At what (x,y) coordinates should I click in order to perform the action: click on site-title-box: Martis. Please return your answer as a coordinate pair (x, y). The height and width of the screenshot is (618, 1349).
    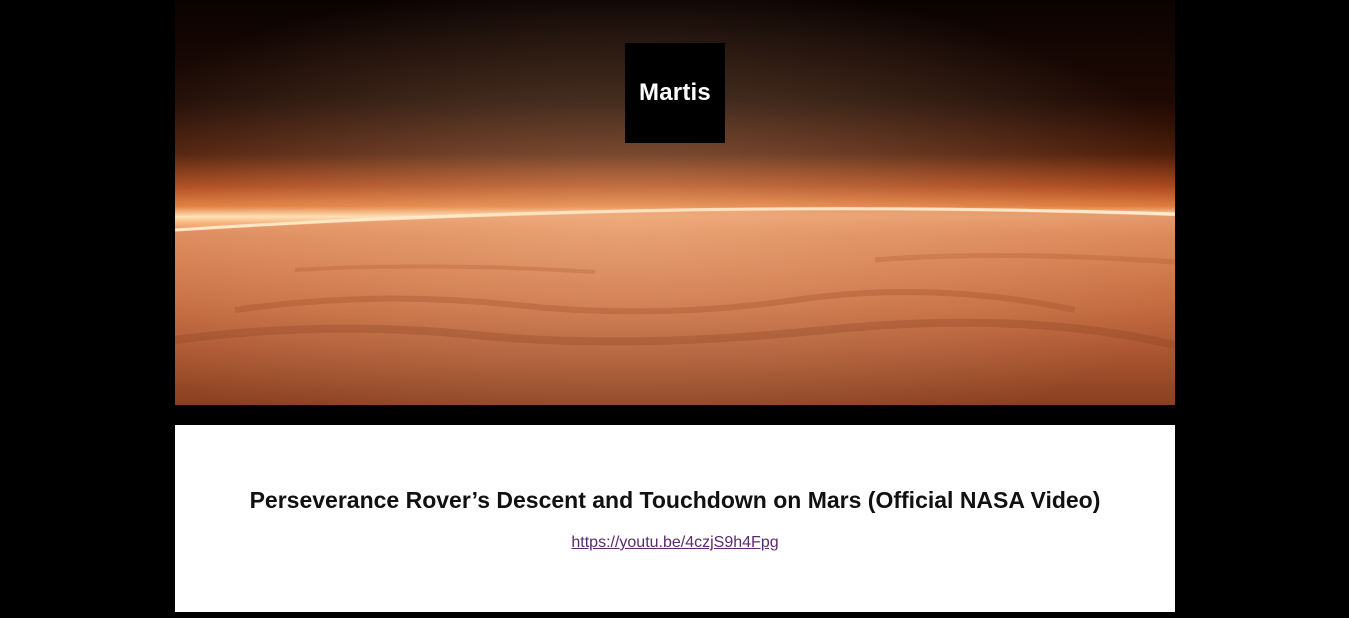
    Looking at the image, I should click on (675, 93).